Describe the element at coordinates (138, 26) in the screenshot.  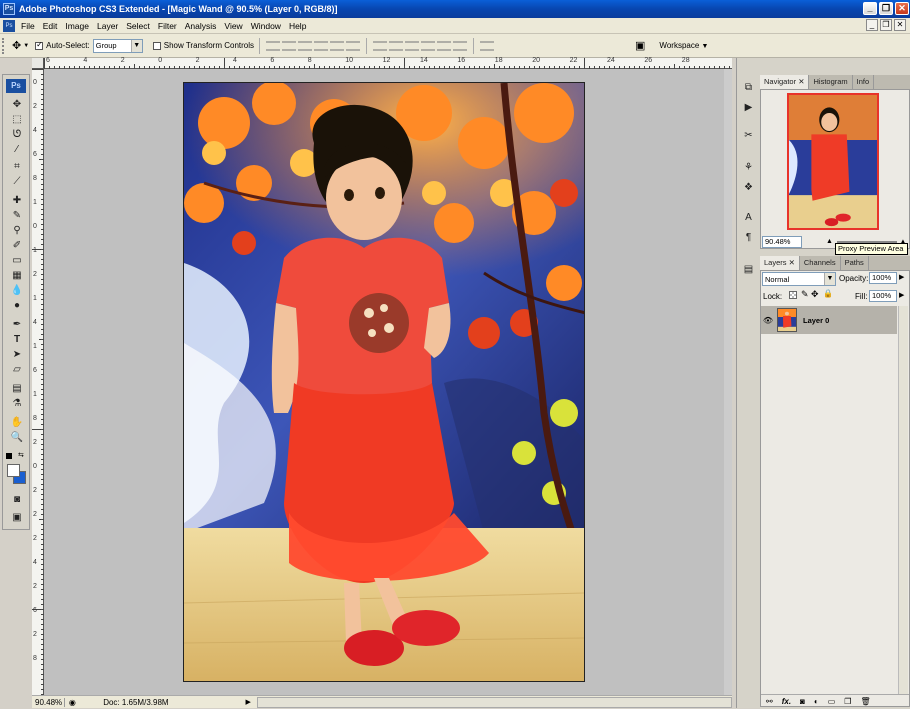
I see `menu-select: Select` at that location.